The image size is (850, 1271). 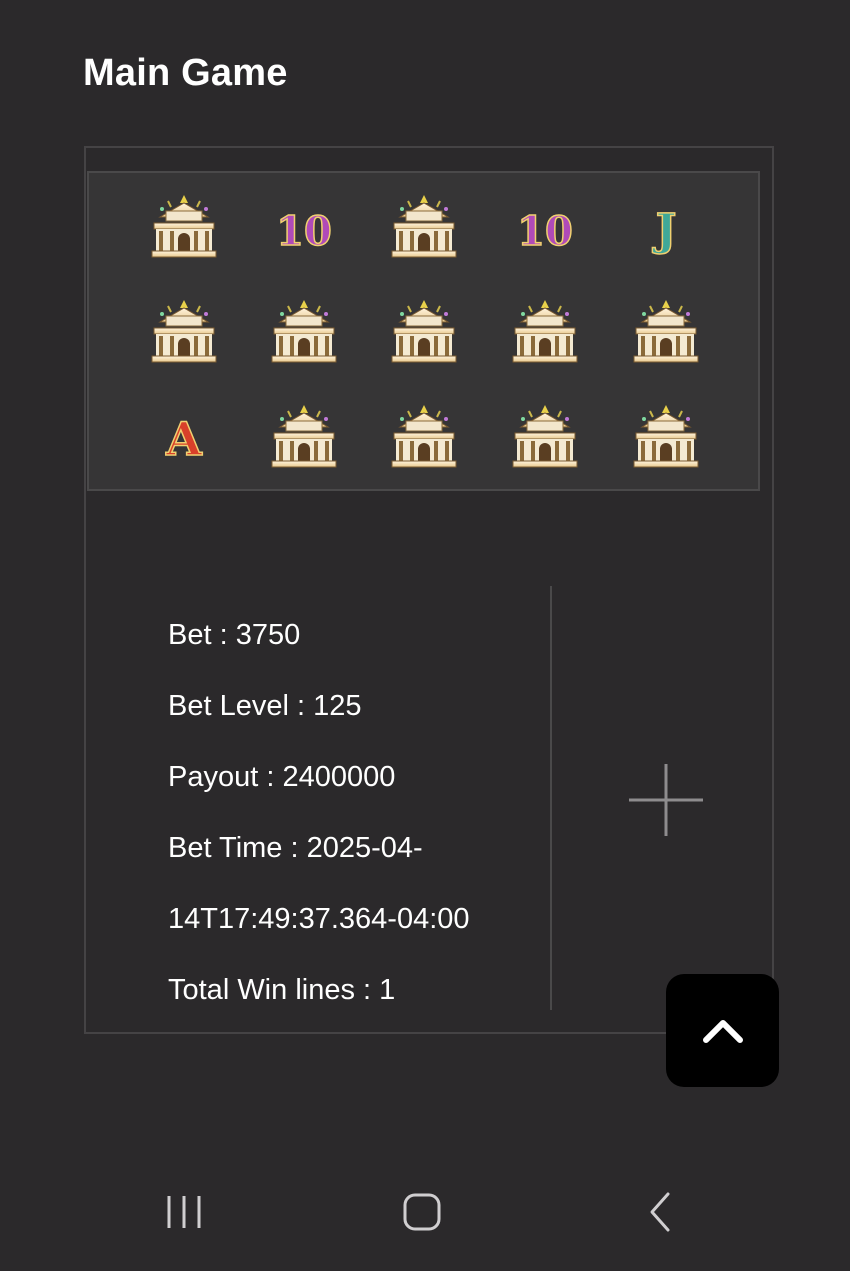 What do you see at coordinates (551, 798) in the screenshot?
I see `vertical-divider` at bounding box center [551, 798].